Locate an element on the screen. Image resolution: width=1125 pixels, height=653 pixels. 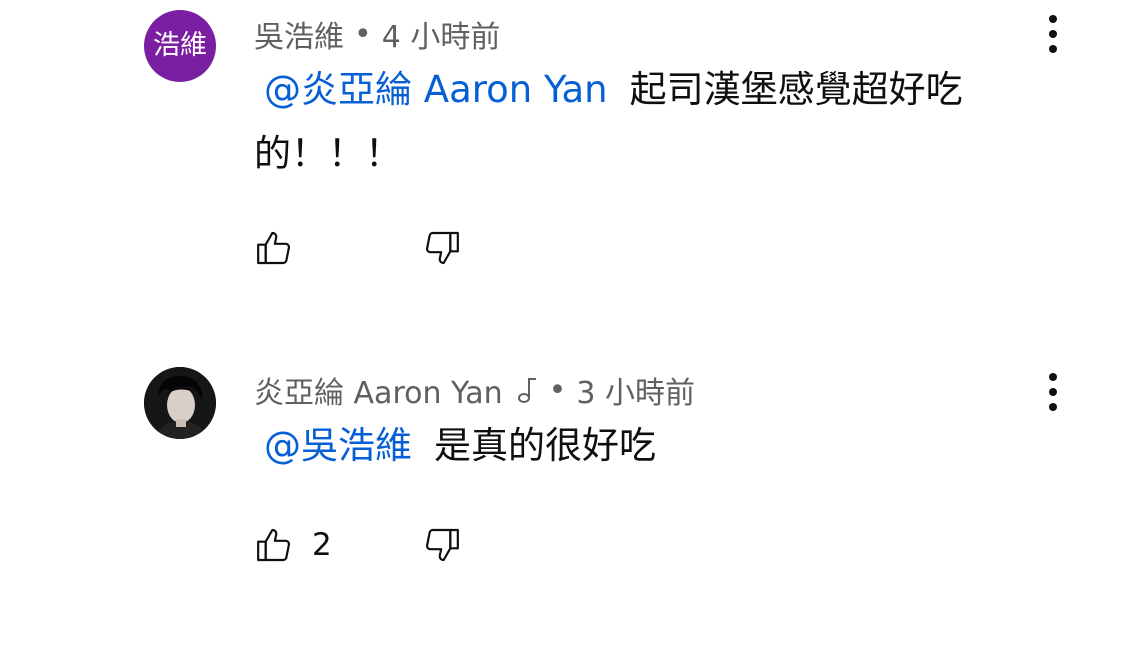
comment-text: @炎亞綸 Aaron Yan 起司漢堡感覺超好吃的！！！ is located at coordinates (644, 122).